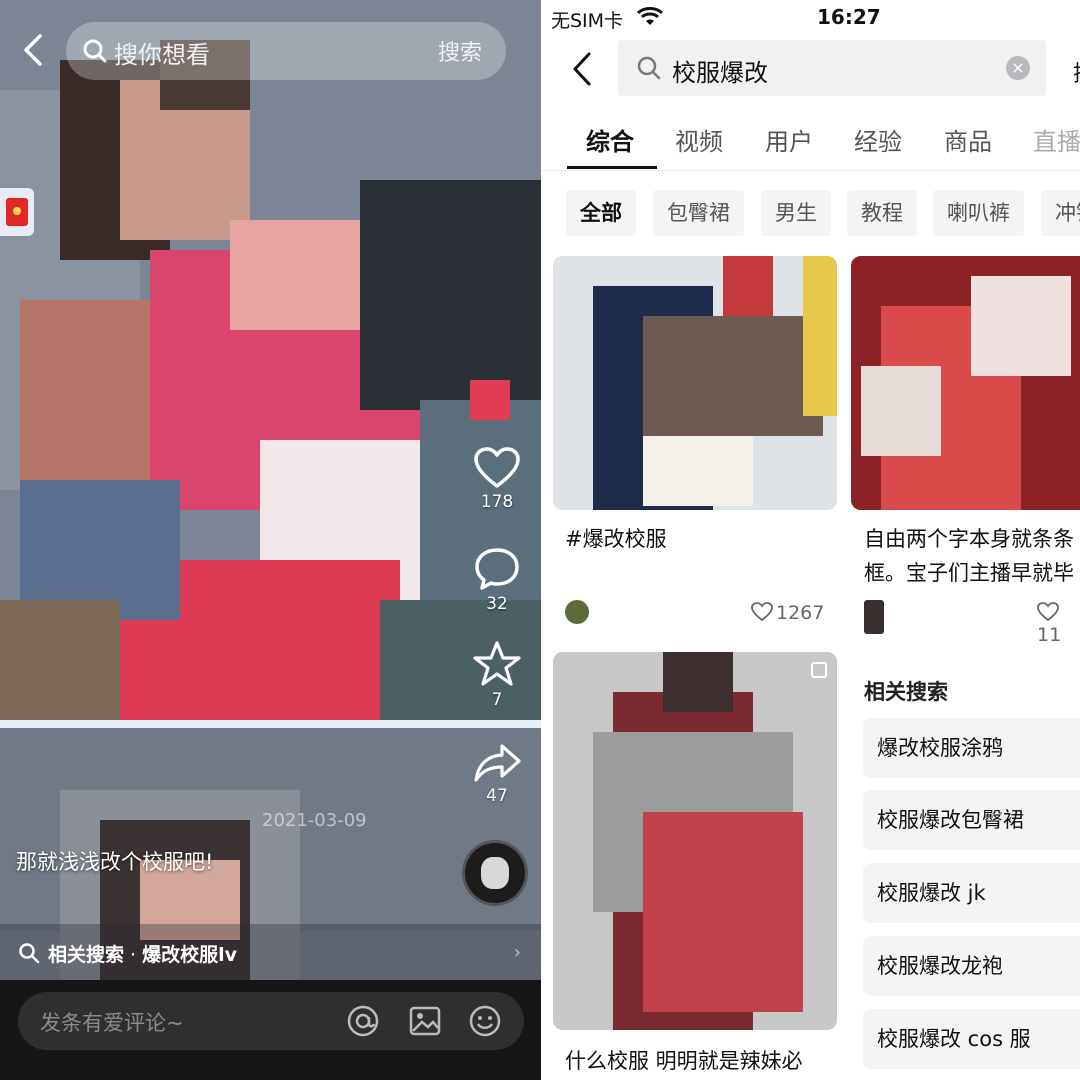 Image resolution: width=1080 pixels, height=1080 pixels. Describe the element at coordinates (720, 73) in the screenshot. I see `search-query: 校服爆改` at that location.